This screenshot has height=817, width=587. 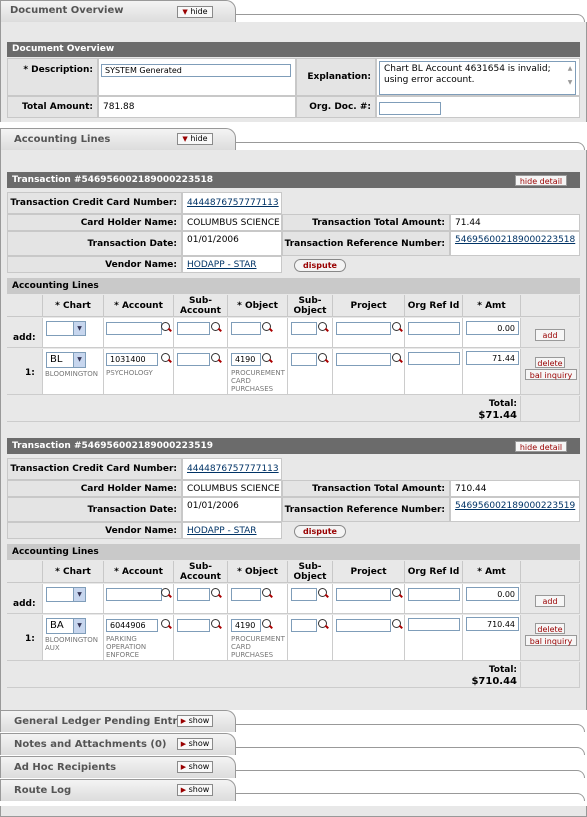 I want to click on description-input: SYSTEM Generated, so click(x=196, y=70).